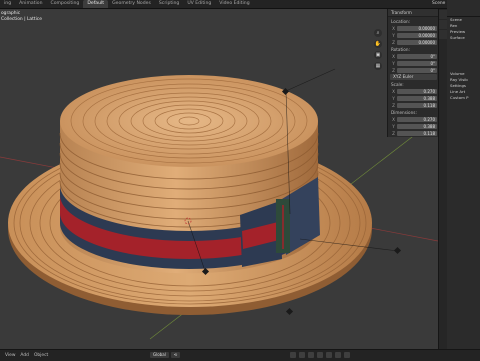 The width and height of the screenshot is (480, 361). Describe the element at coordinates (96, 4) in the screenshot. I see `tab-default: Default` at that location.